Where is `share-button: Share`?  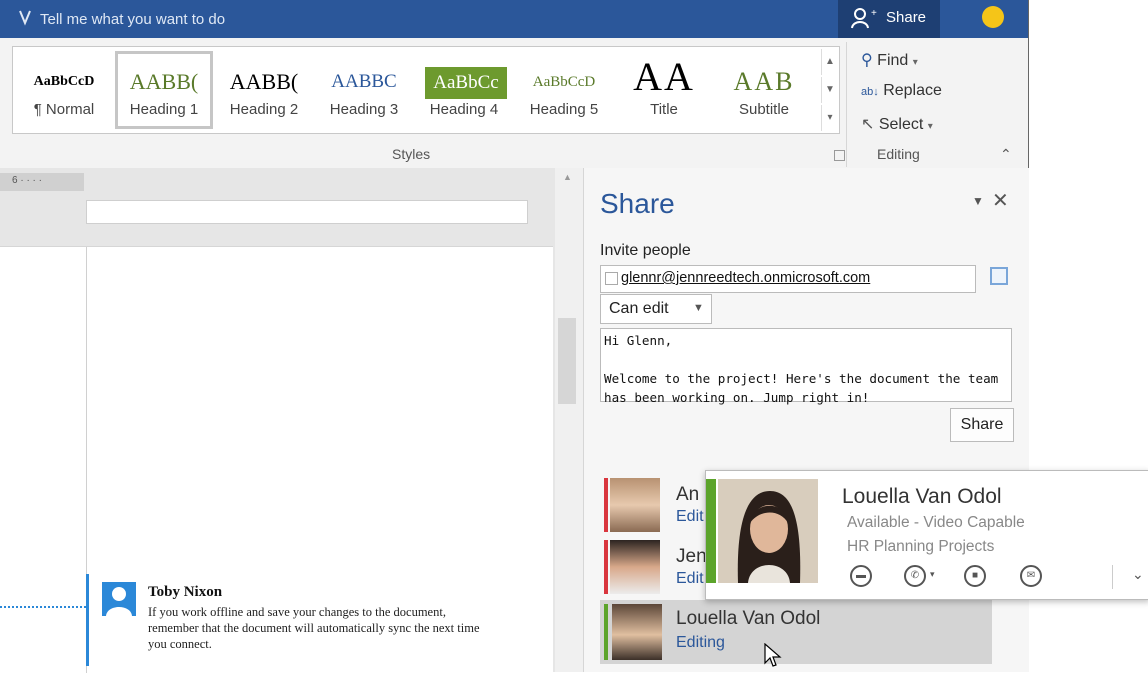
share-button: Share is located at coordinates (982, 425).